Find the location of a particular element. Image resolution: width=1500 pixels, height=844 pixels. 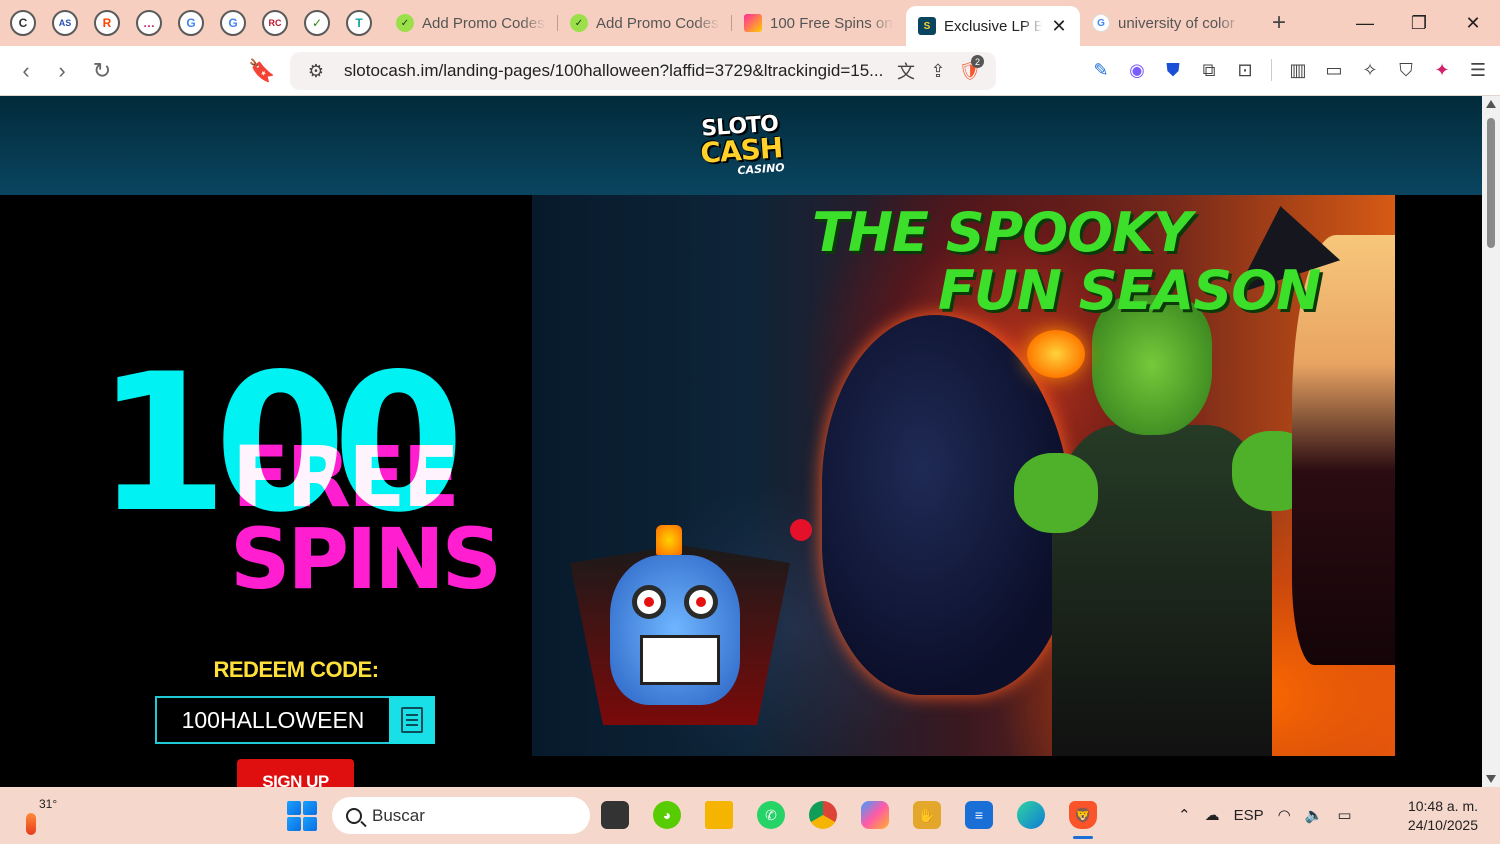

taskbar-app-folder is located at coordinates (719, 815).